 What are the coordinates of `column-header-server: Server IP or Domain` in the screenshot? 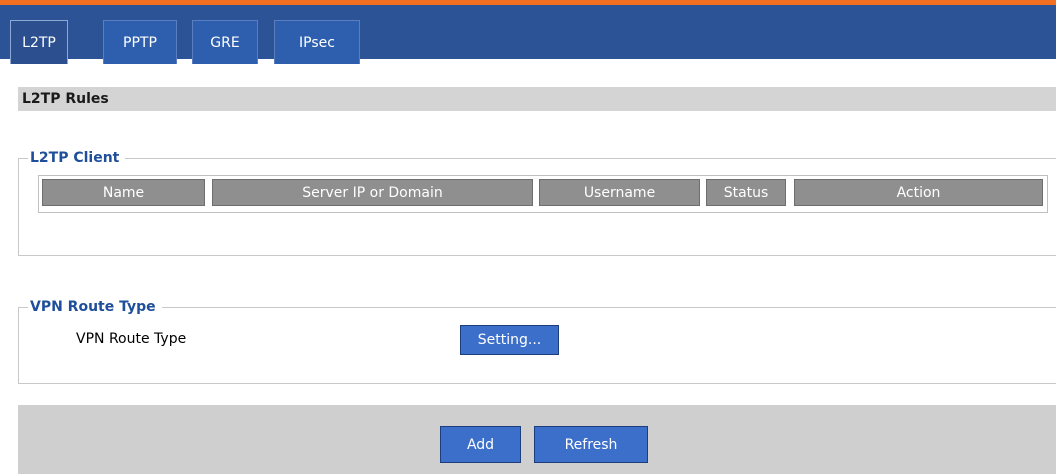 It's located at (372, 192).